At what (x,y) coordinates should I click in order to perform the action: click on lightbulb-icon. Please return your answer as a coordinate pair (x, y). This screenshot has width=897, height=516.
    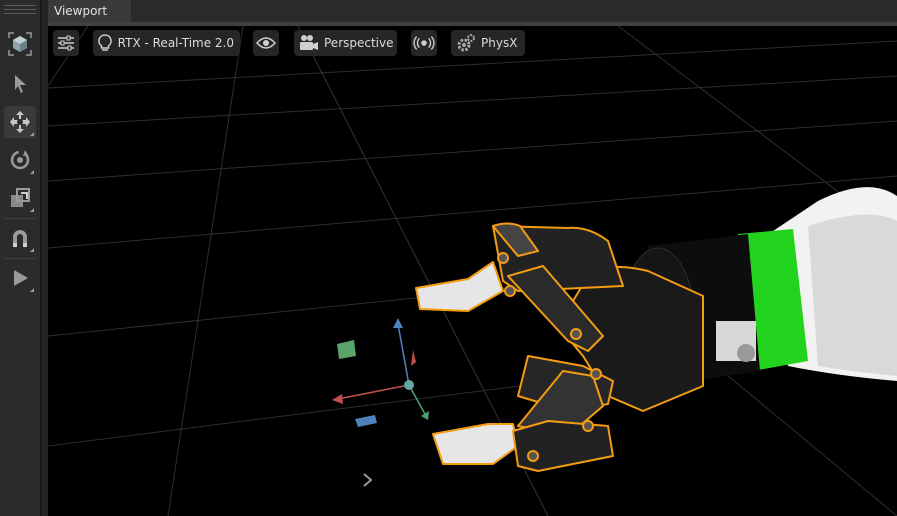
    Looking at the image, I should click on (105, 43).